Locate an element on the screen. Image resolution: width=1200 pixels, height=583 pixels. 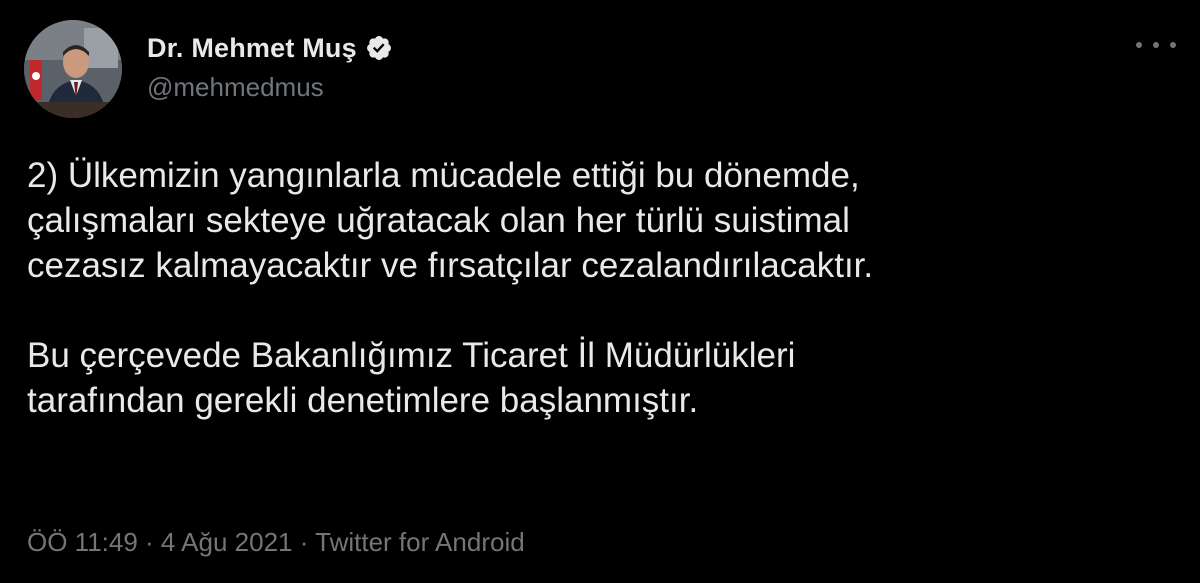
tweet-source: Twitter for Android is located at coordinates (420, 542).